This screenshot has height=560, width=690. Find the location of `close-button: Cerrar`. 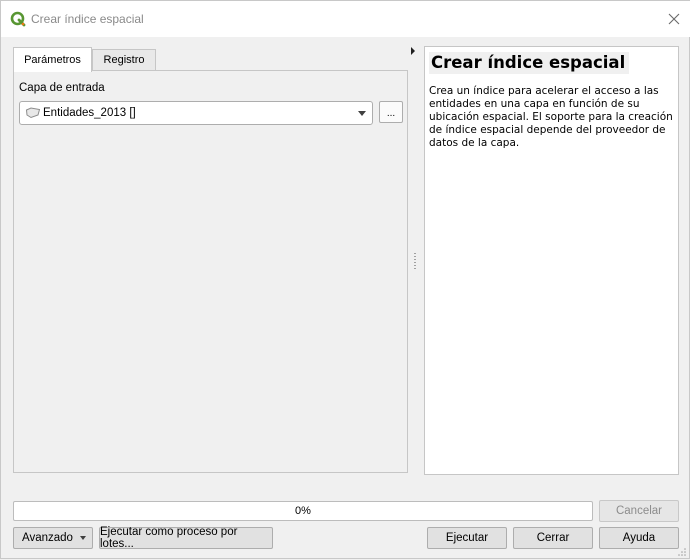

close-button: Cerrar is located at coordinates (553, 538).